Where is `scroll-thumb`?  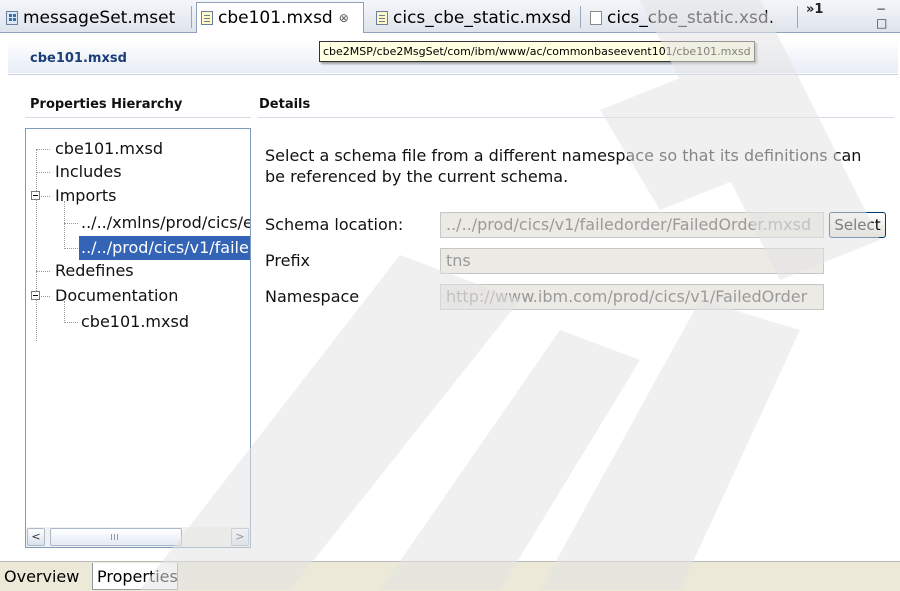
scroll-thumb is located at coordinates (116, 537).